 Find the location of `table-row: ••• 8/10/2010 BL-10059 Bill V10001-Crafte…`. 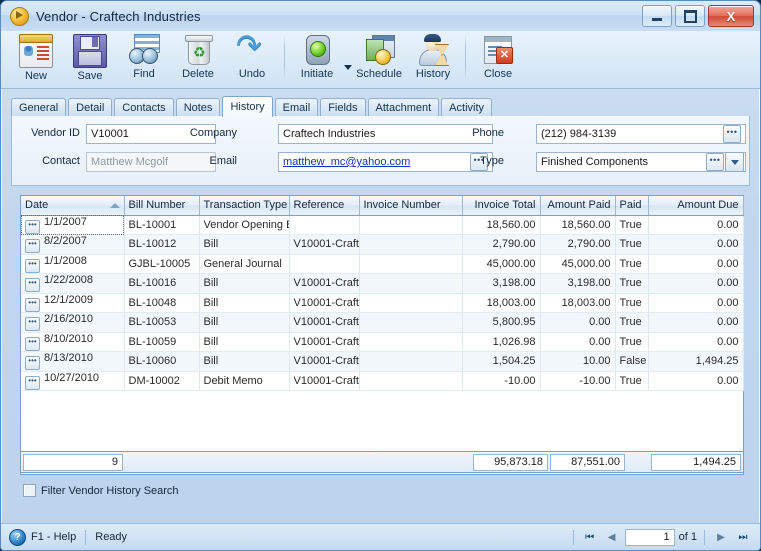

table-row: ••• 8/10/2010 BL-10059 Bill V10001-Crafte… is located at coordinates (382, 342).